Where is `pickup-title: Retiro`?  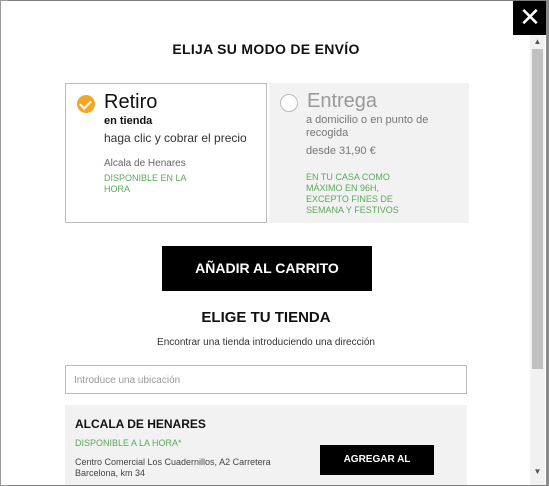
pickup-title: Retiro is located at coordinates (131, 102).